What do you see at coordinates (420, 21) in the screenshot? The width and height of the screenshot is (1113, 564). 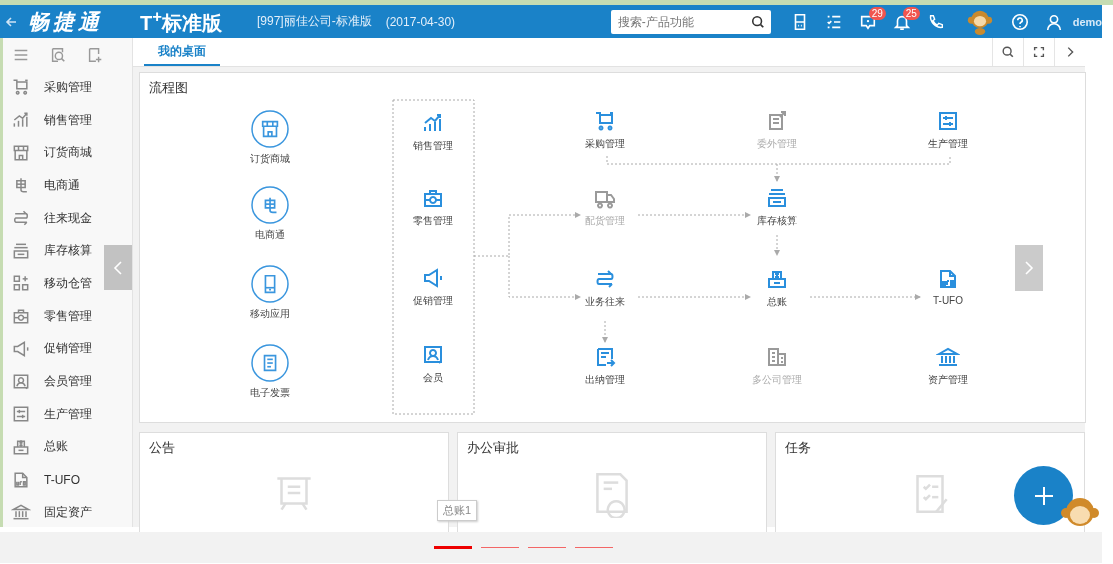 I see `account-date: (2017-04-30)` at bounding box center [420, 21].